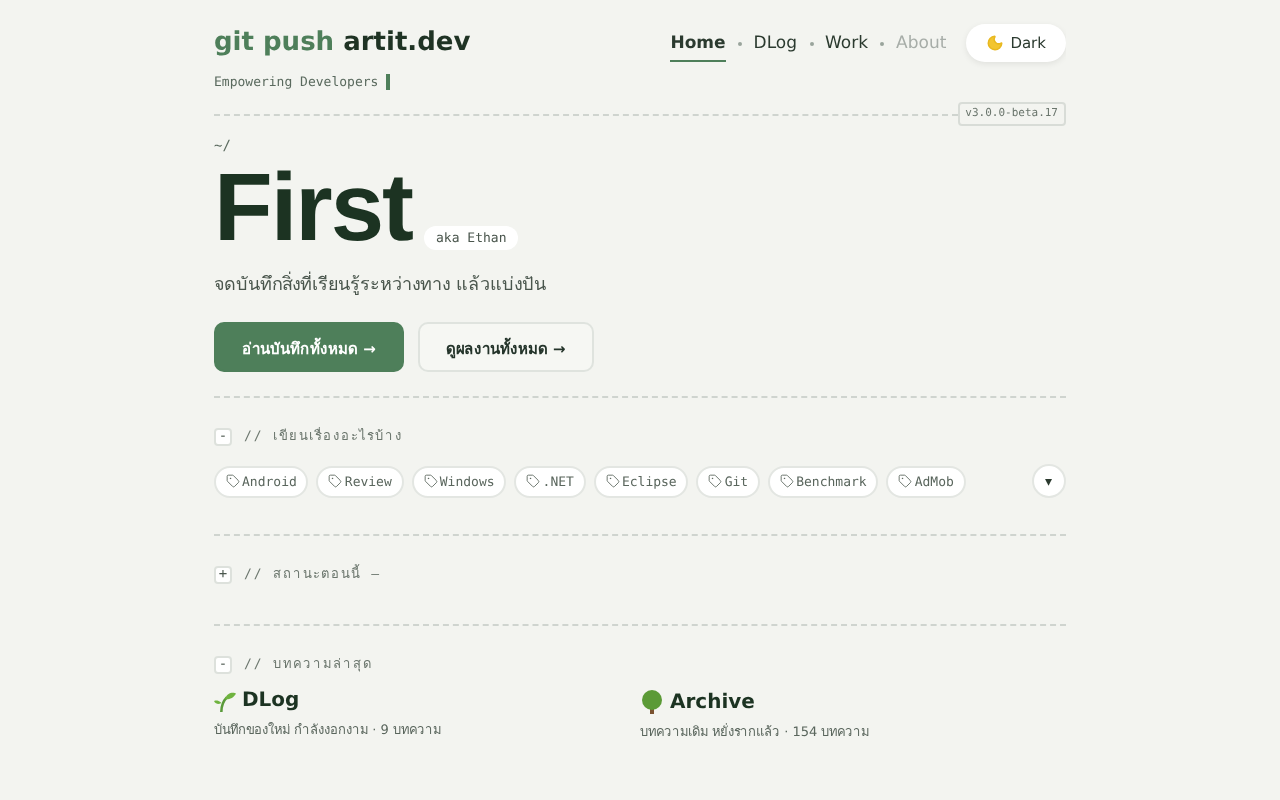 The image size is (1280, 800). I want to click on category-link: DLog, so click(427, 701).